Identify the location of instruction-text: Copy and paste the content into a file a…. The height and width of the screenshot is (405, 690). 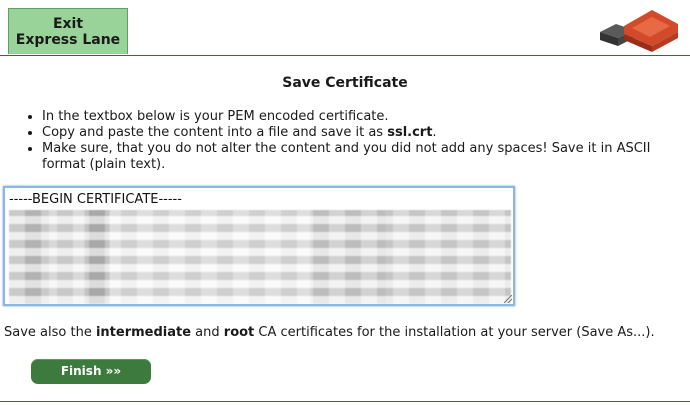
(215, 132).